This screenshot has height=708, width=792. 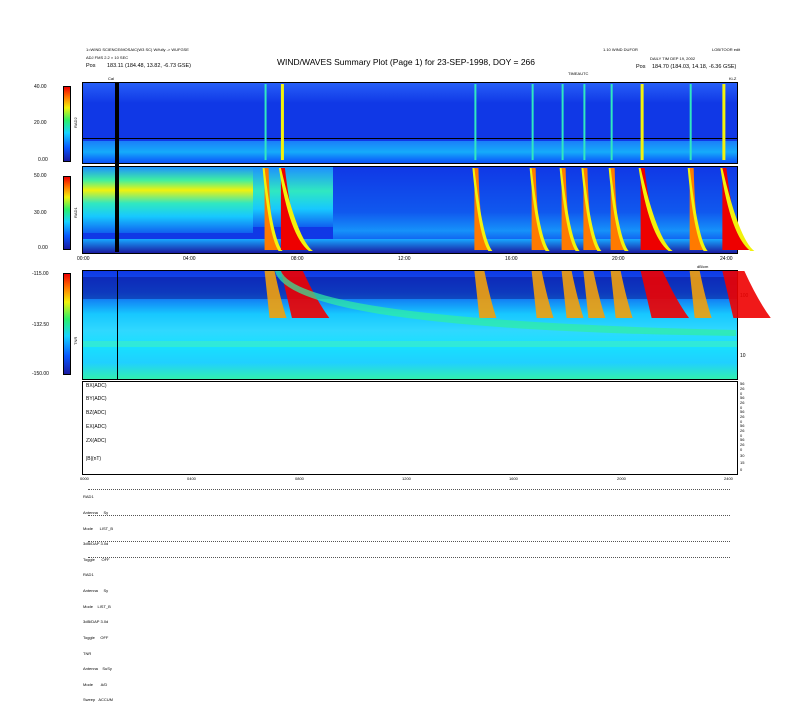 I want to click on line-panel-label-3: EX(ADC), so click(x=96, y=427).